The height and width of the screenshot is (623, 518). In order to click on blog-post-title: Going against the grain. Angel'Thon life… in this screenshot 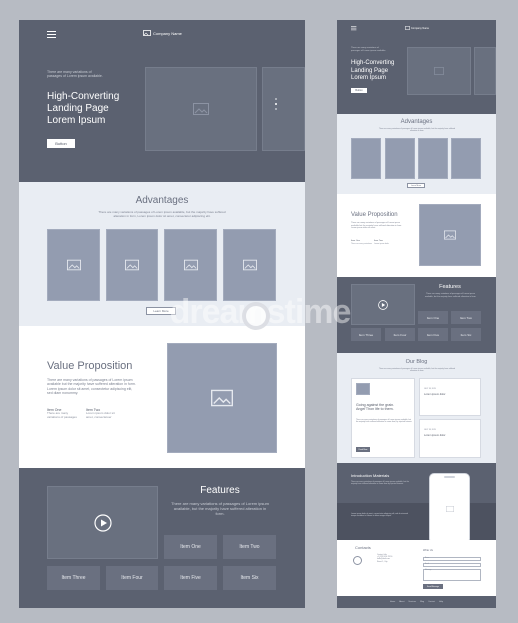, I will do `click(375, 407)`.